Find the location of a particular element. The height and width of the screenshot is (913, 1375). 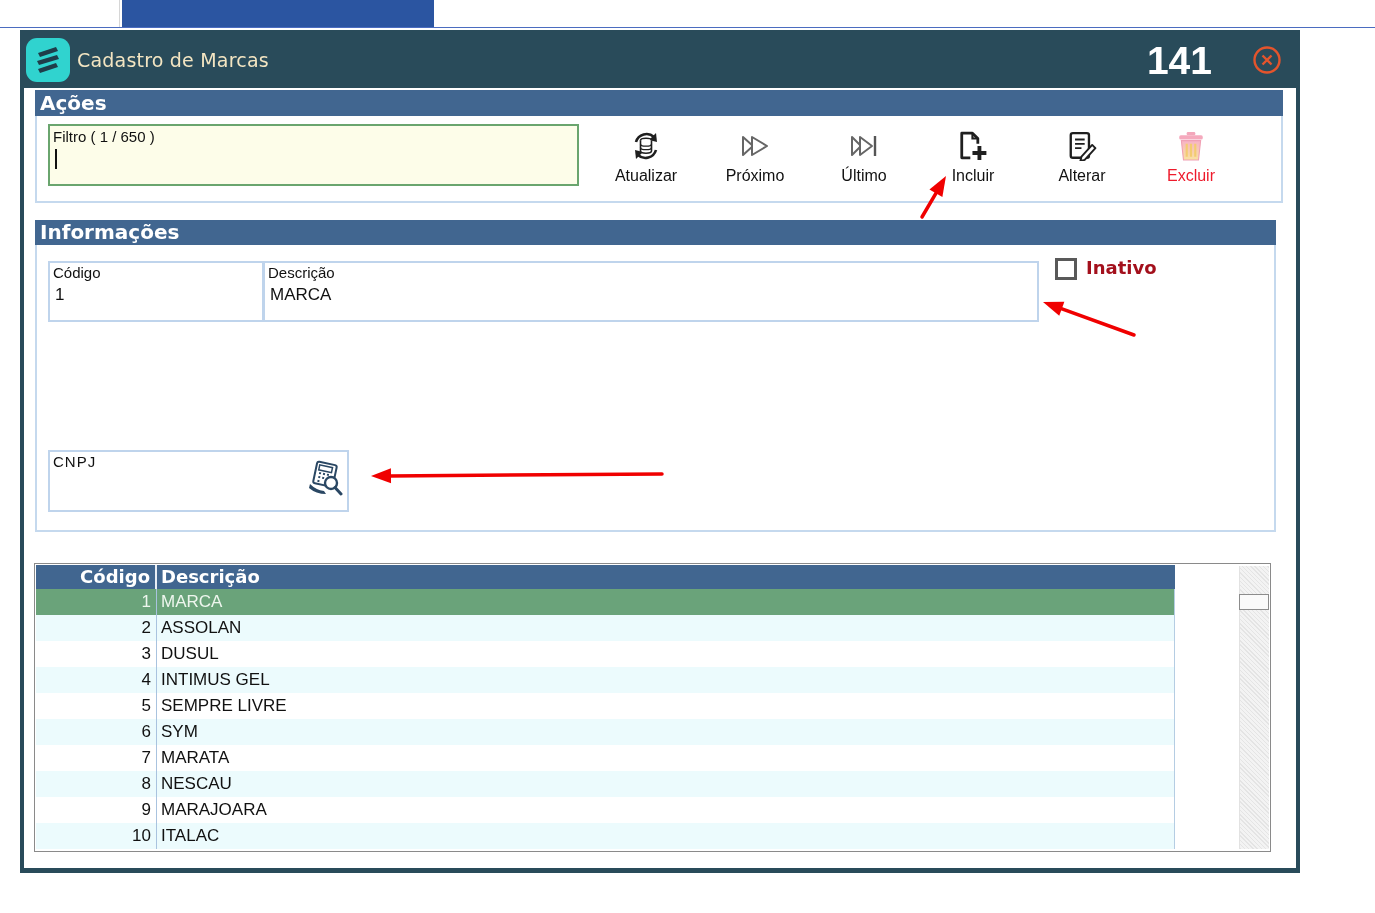

table-row: 4 INTIMUS GEL is located at coordinates (605, 680).